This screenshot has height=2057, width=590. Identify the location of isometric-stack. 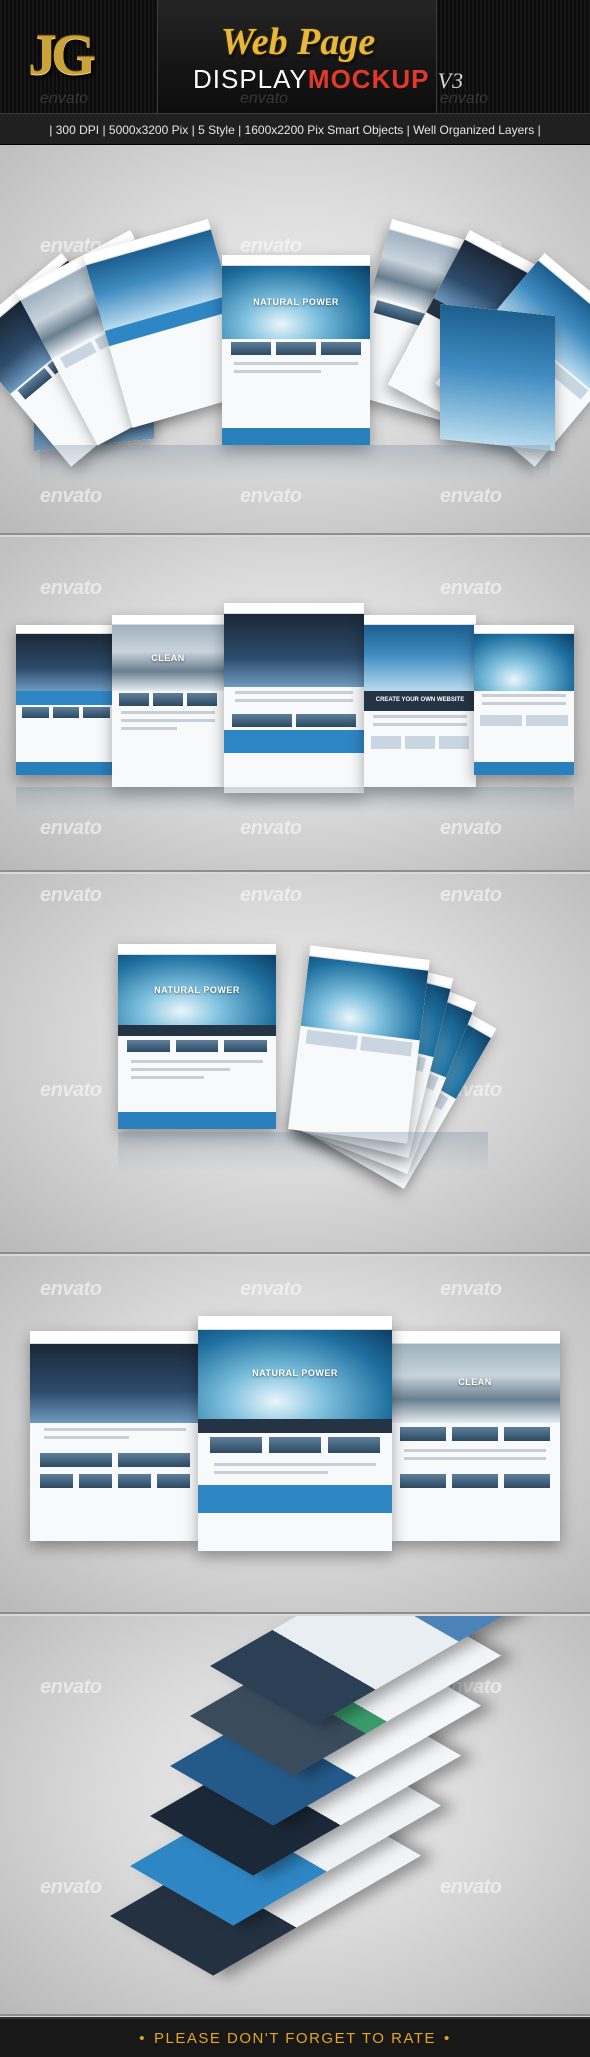
(316, 1815).